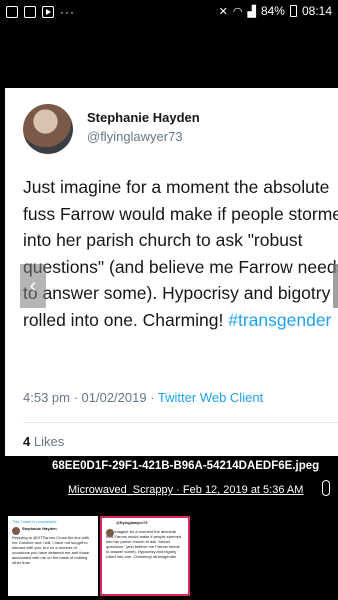 Image resolution: width=338 pixels, height=600 pixels. Describe the element at coordinates (143, 117) in the screenshot. I see `tweet-author-name: Stephanie Hayden` at that location.